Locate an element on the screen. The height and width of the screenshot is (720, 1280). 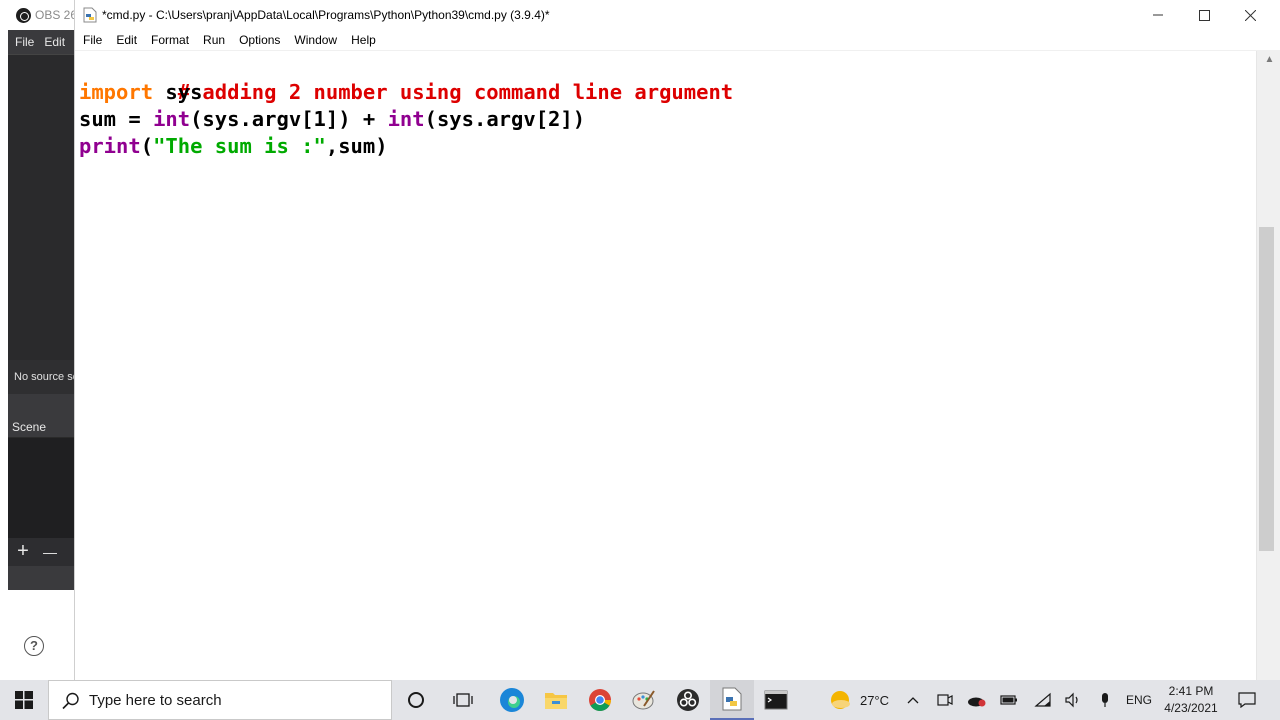
menu-file: File is located at coordinates (92, 40).